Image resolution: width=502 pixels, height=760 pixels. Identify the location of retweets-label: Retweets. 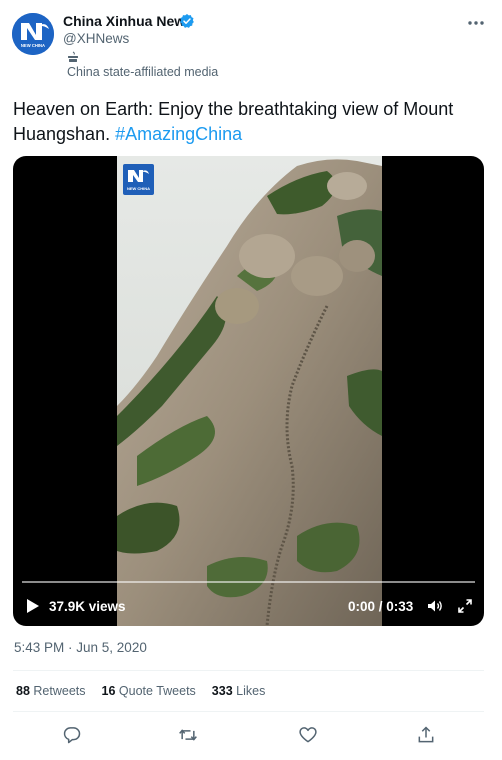
(59, 691).